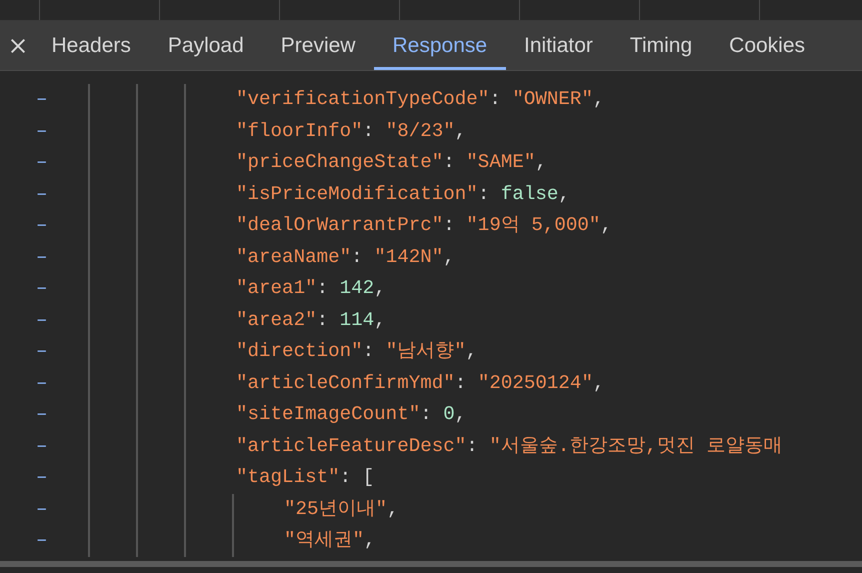  What do you see at coordinates (661, 45) in the screenshot?
I see `tab: Timing` at bounding box center [661, 45].